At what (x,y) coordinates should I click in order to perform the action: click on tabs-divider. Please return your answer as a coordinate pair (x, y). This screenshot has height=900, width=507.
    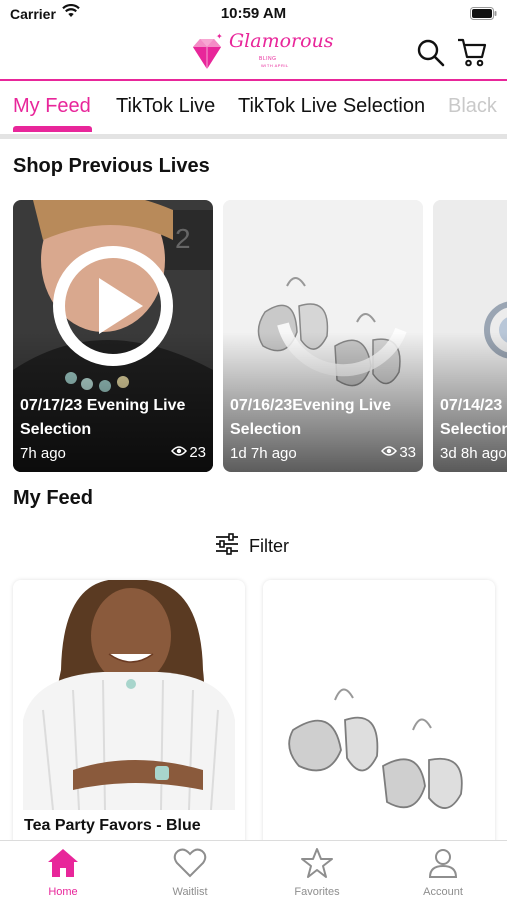
    Looking at the image, I should click on (253, 136).